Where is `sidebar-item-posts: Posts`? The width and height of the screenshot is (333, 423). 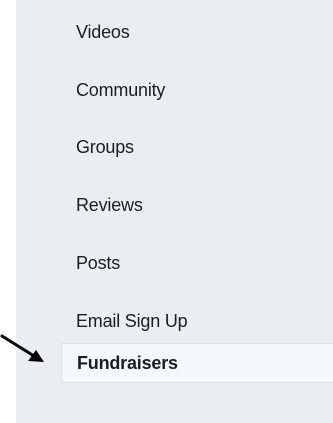 sidebar-item-posts: Posts is located at coordinates (98, 263).